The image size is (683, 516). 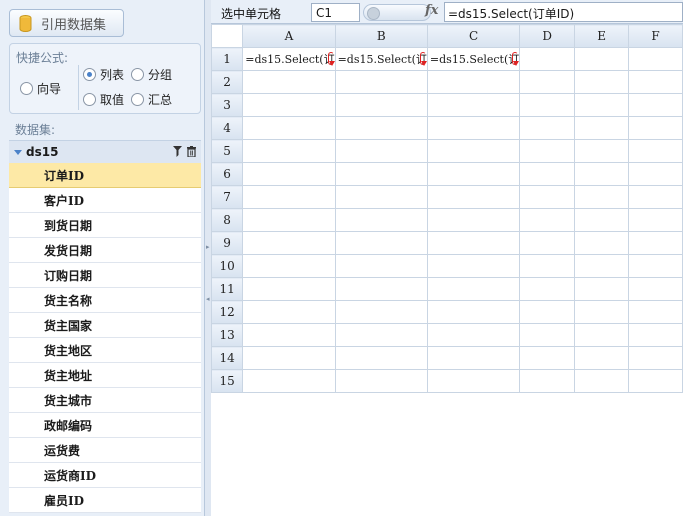 I want to click on row-header: 10, so click(x=227, y=266).